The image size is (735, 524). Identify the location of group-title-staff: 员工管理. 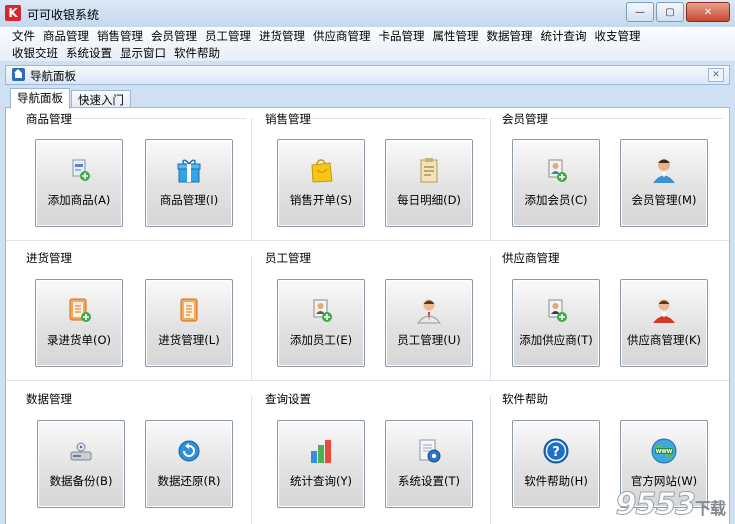
(288, 258).